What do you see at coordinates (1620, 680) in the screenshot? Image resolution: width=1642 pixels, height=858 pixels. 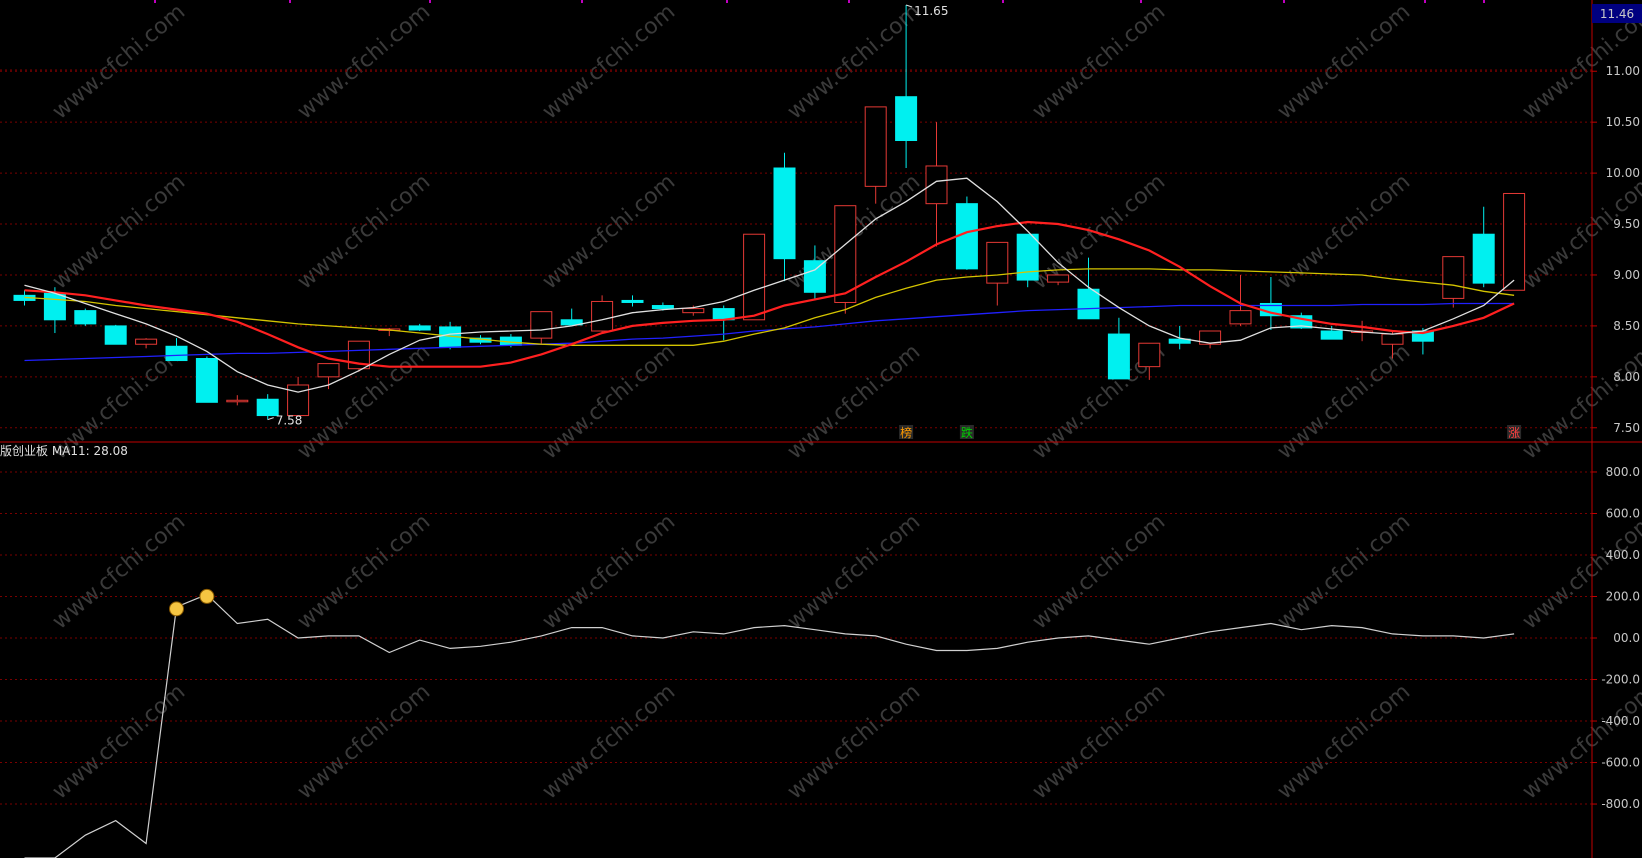 I see `indicator-tick-label: -200.0` at bounding box center [1620, 680].